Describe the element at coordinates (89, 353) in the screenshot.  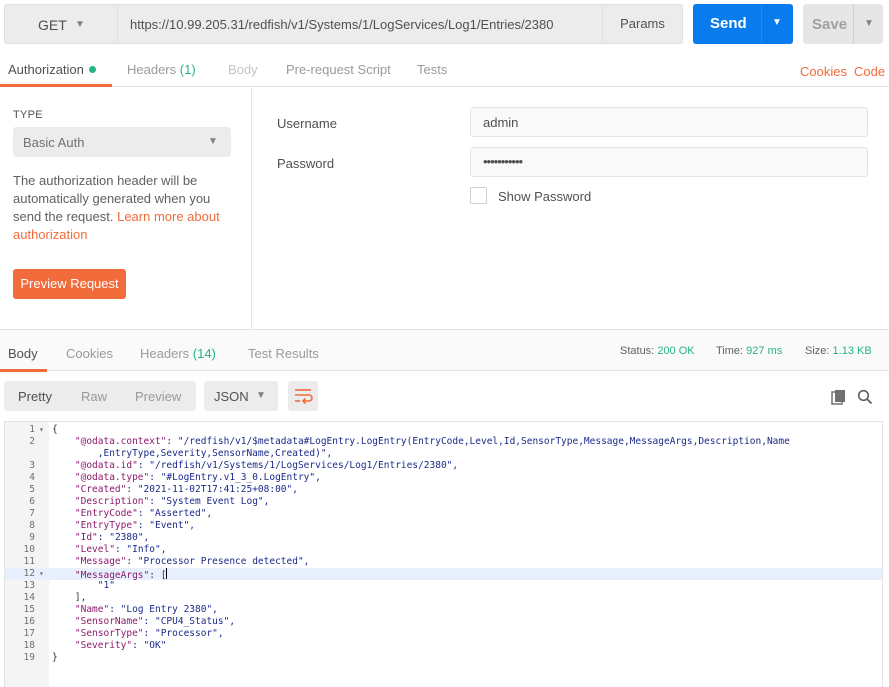
I see `tab-response-cookies: Cookies` at that location.